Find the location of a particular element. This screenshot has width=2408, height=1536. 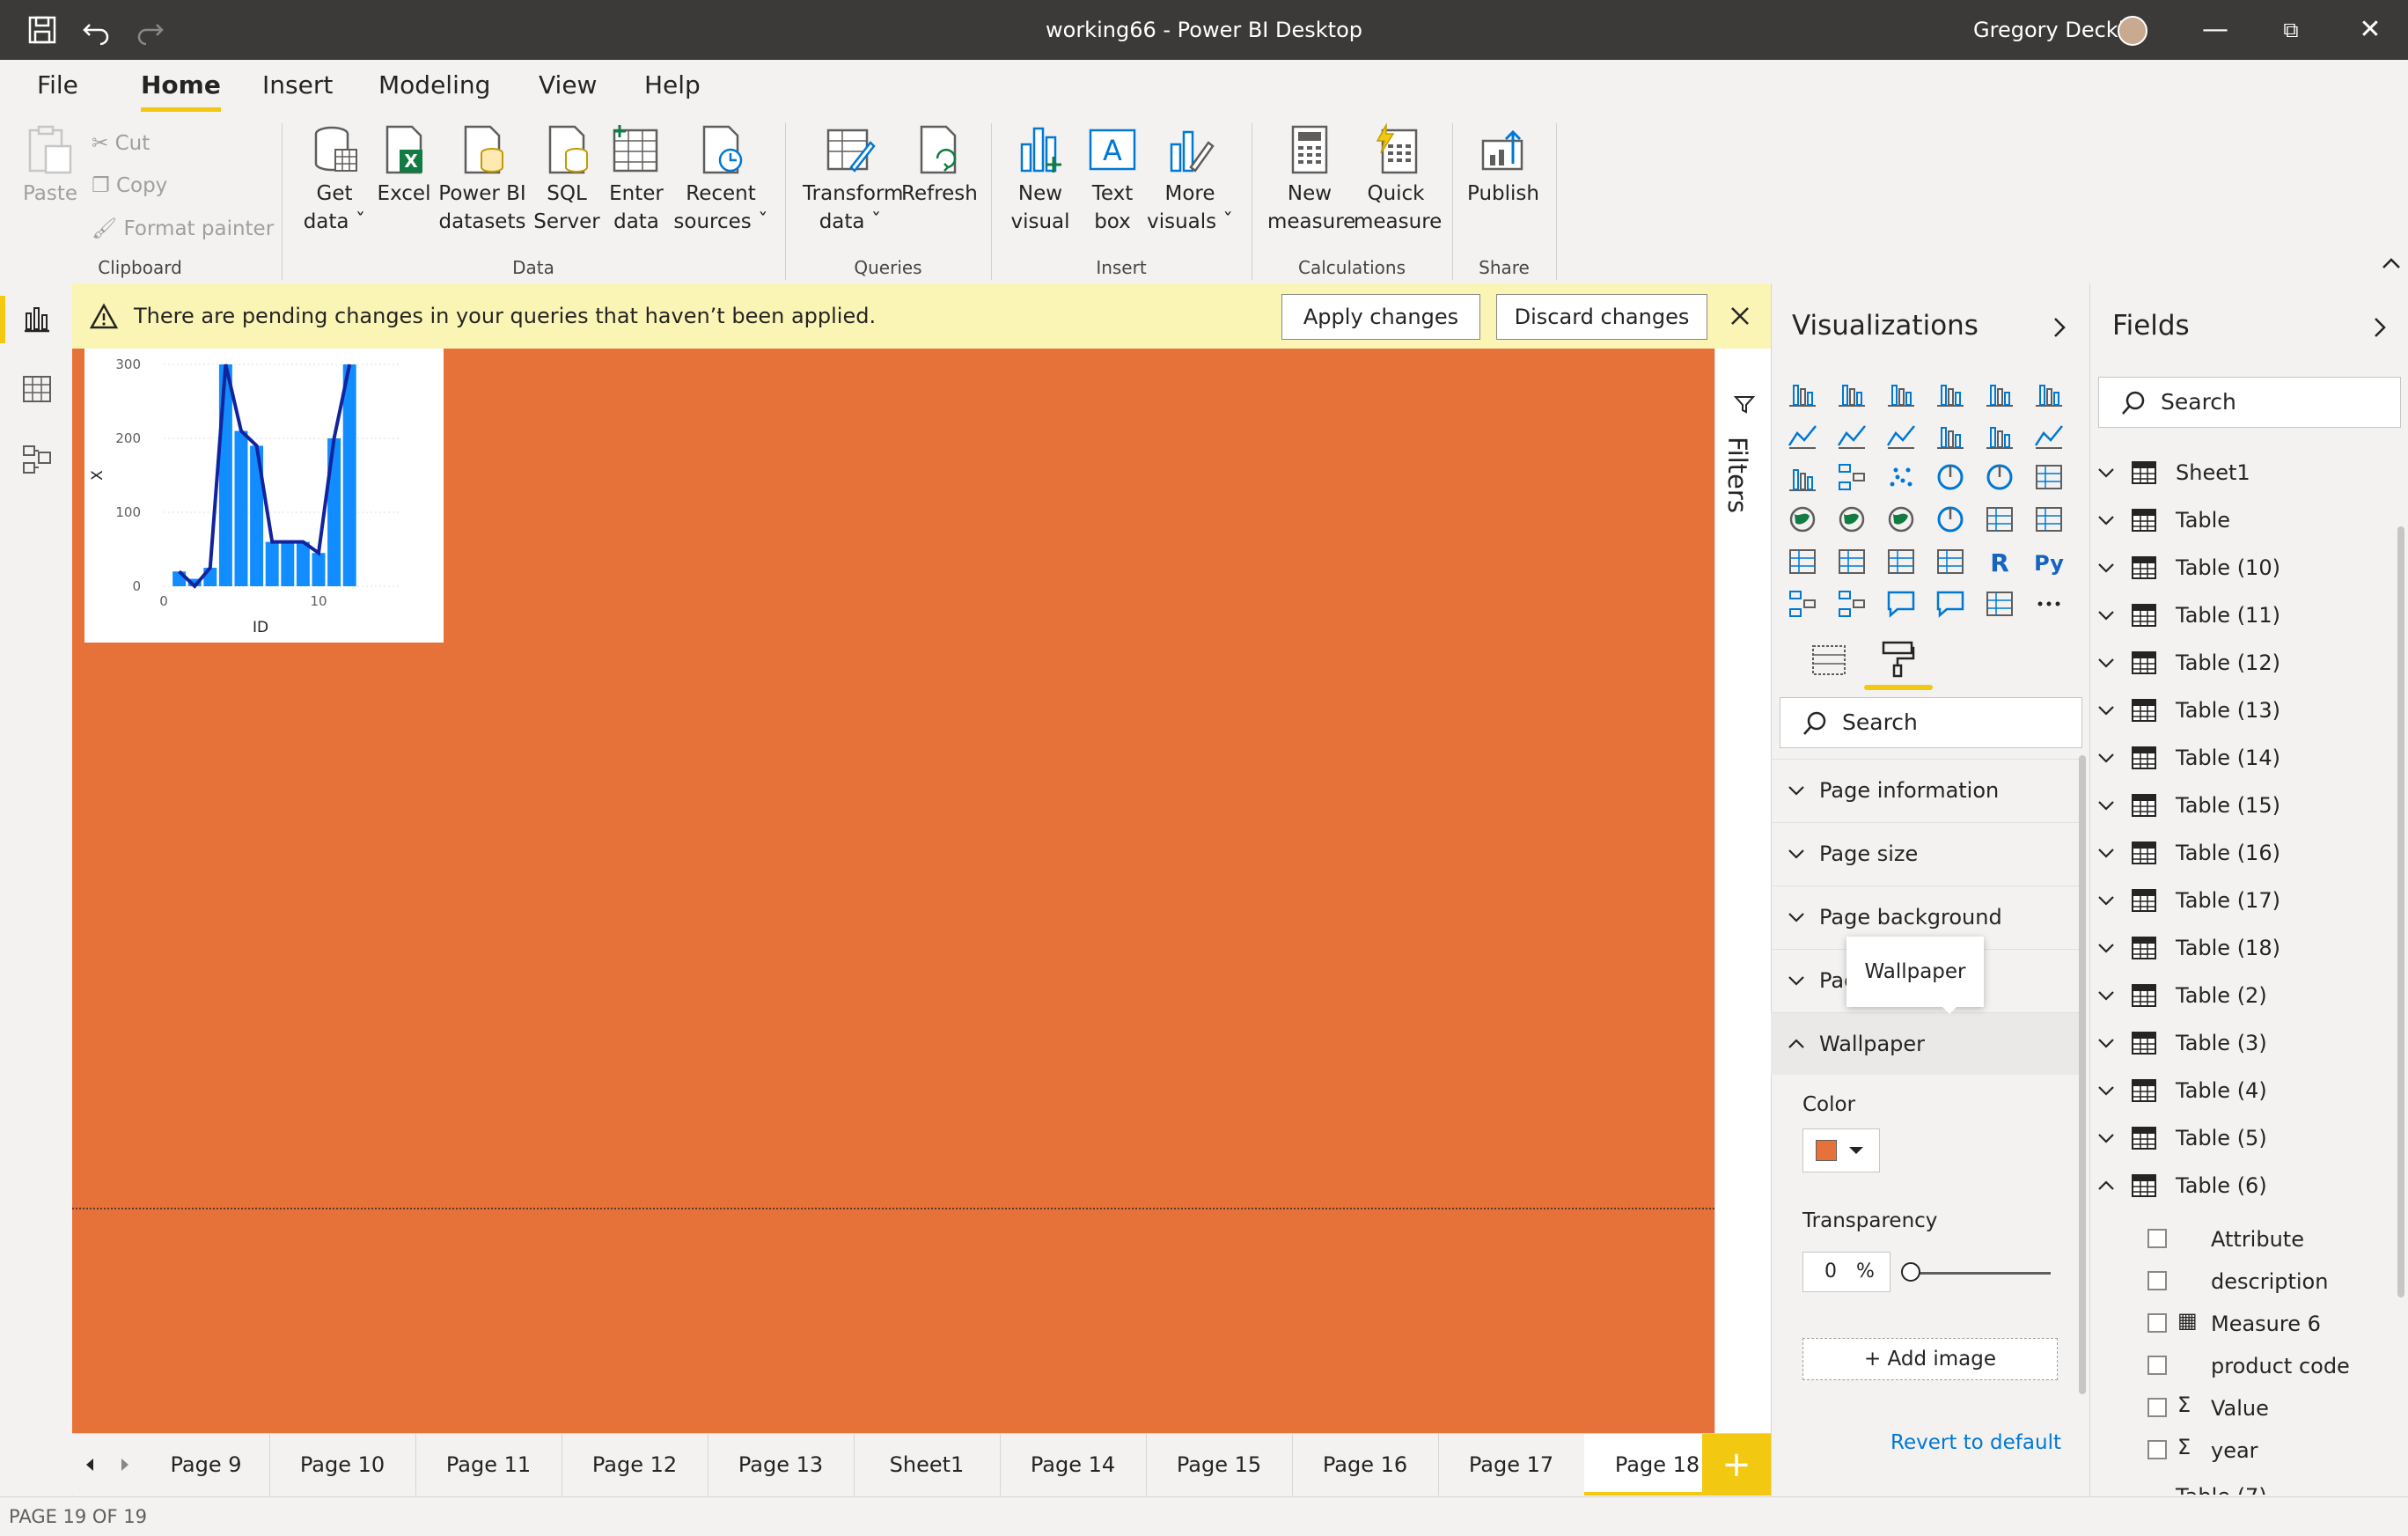

card-icon is located at coordinates (1999, 519).